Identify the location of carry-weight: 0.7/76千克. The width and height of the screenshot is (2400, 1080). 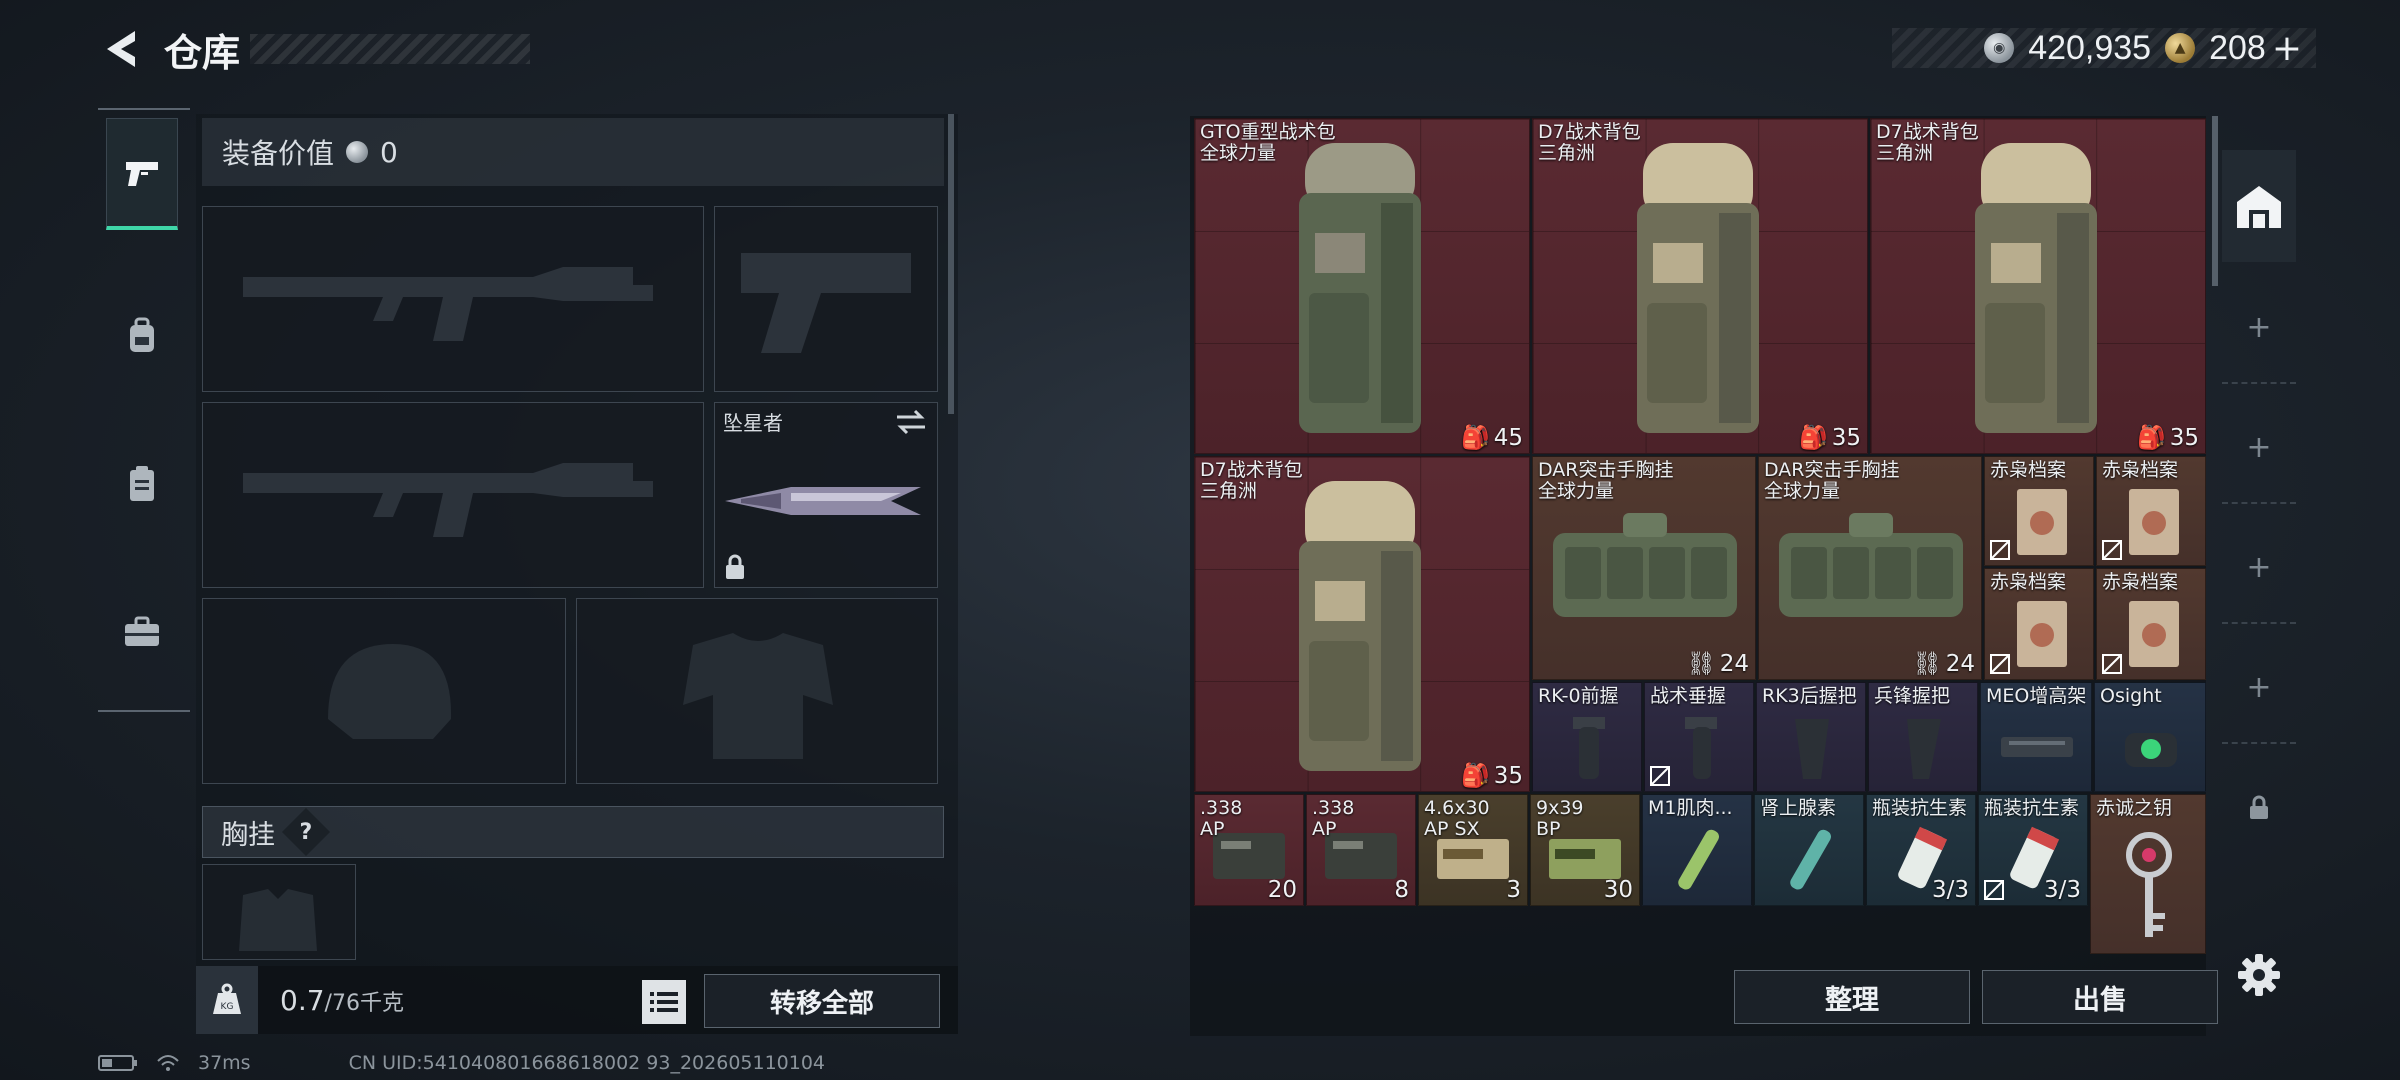
(342, 1000).